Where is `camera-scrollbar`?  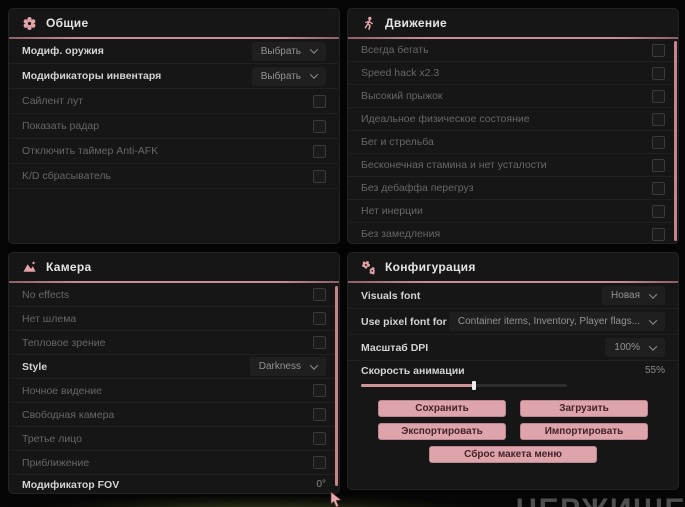 camera-scrollbar is located at coordinates (336, 386).